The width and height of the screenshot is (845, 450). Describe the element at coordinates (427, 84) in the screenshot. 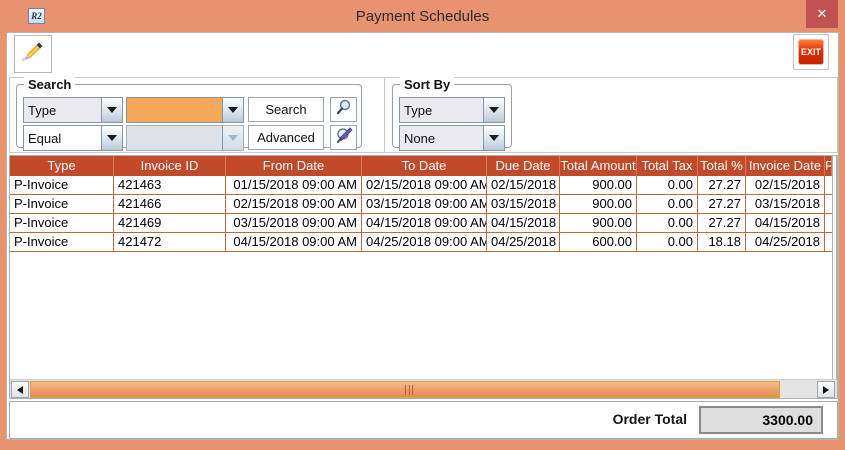

I see `sortby-legend: Sort By` at that location.